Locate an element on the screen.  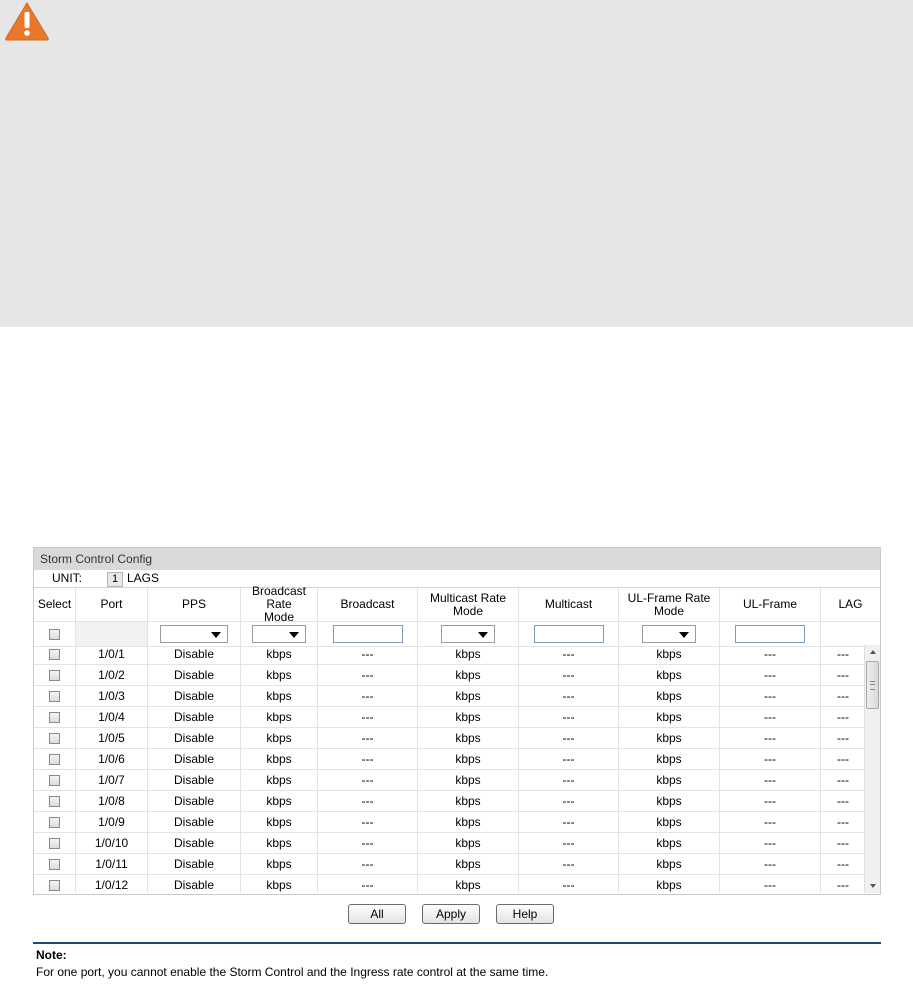
ulframe-input is located at coordinates (770, 634).